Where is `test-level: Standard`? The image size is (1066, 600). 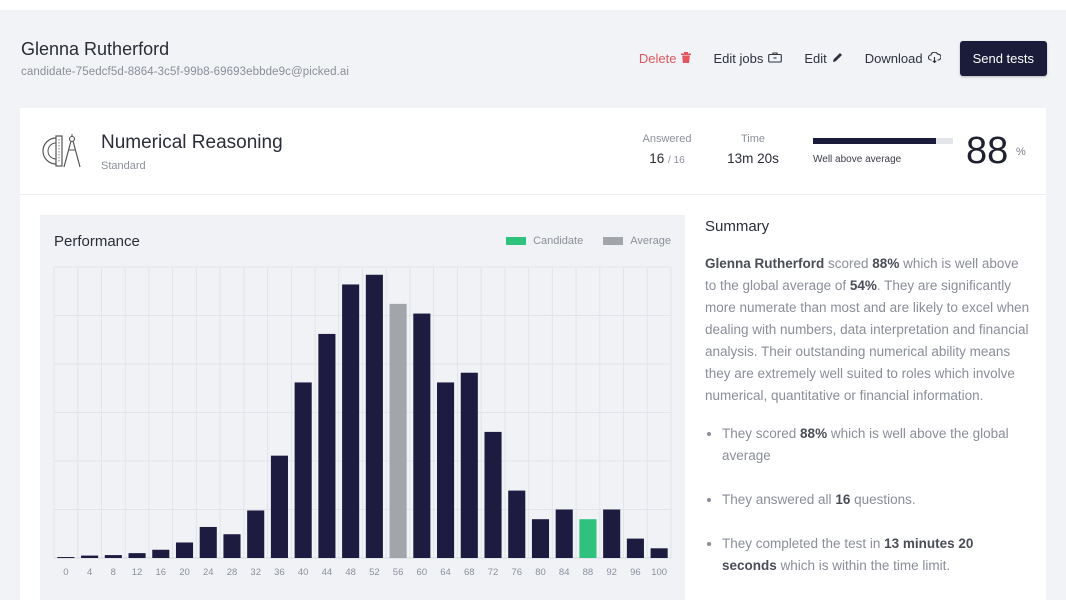
test-level: Standard is located at coordinates (123, 166).